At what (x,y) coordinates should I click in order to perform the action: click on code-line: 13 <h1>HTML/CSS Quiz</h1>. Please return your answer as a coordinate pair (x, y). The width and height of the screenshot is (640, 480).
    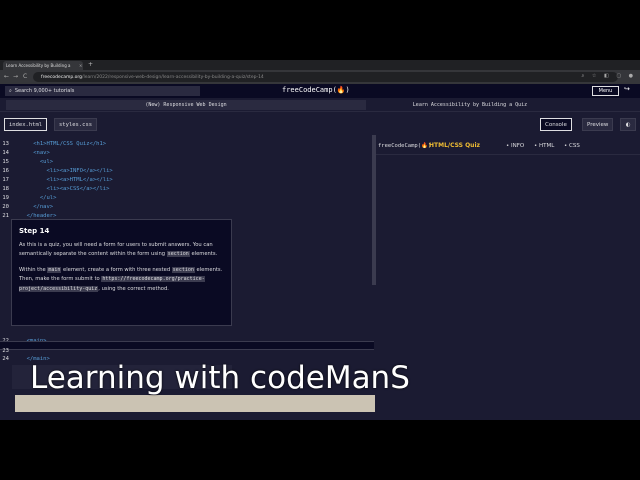
    Looking at the image, I should click on (187, 141).